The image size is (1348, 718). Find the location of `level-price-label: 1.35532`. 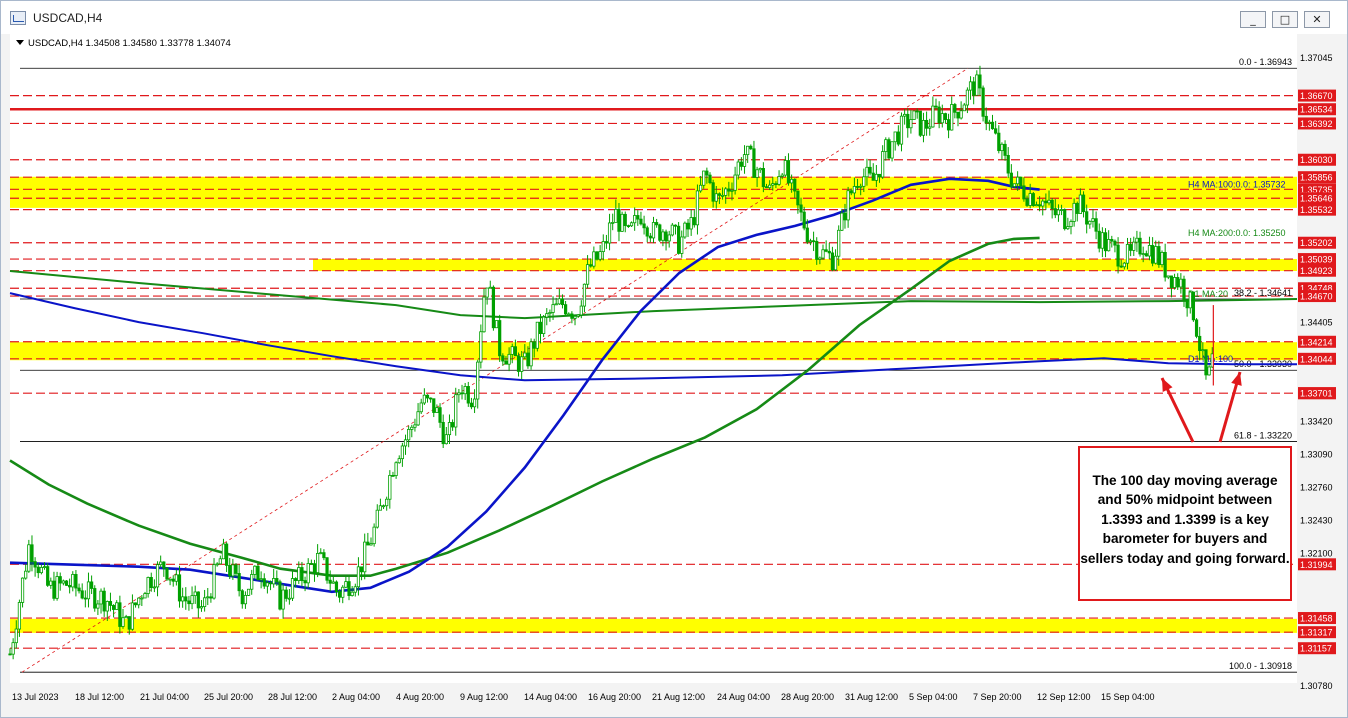

level-price-label: 1.35532 is located at coordinates (1316, 210).